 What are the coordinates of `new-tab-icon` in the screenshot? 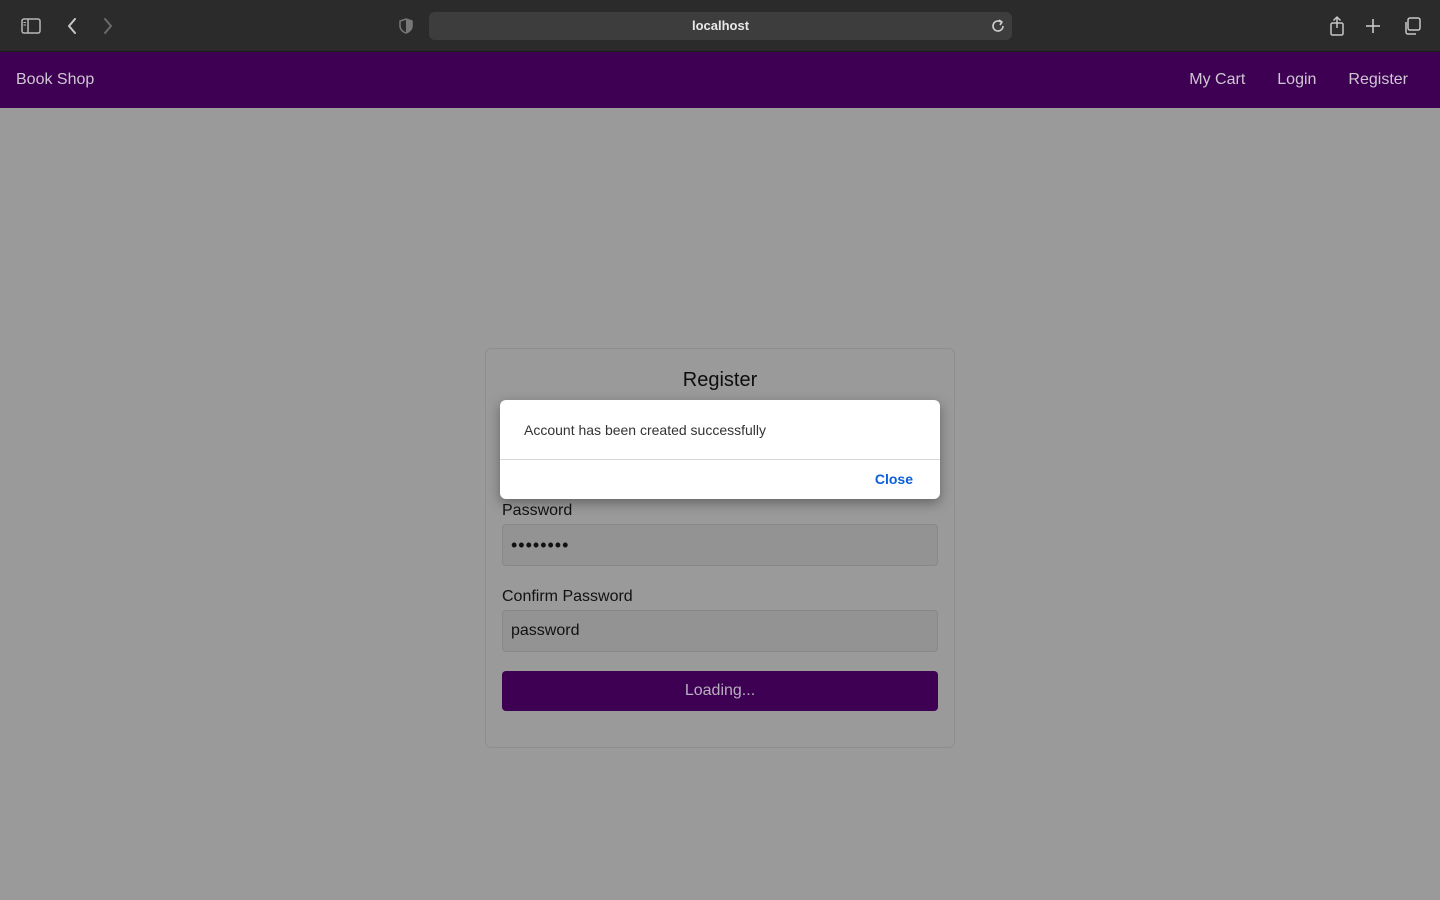 It's located at (1373, 26).